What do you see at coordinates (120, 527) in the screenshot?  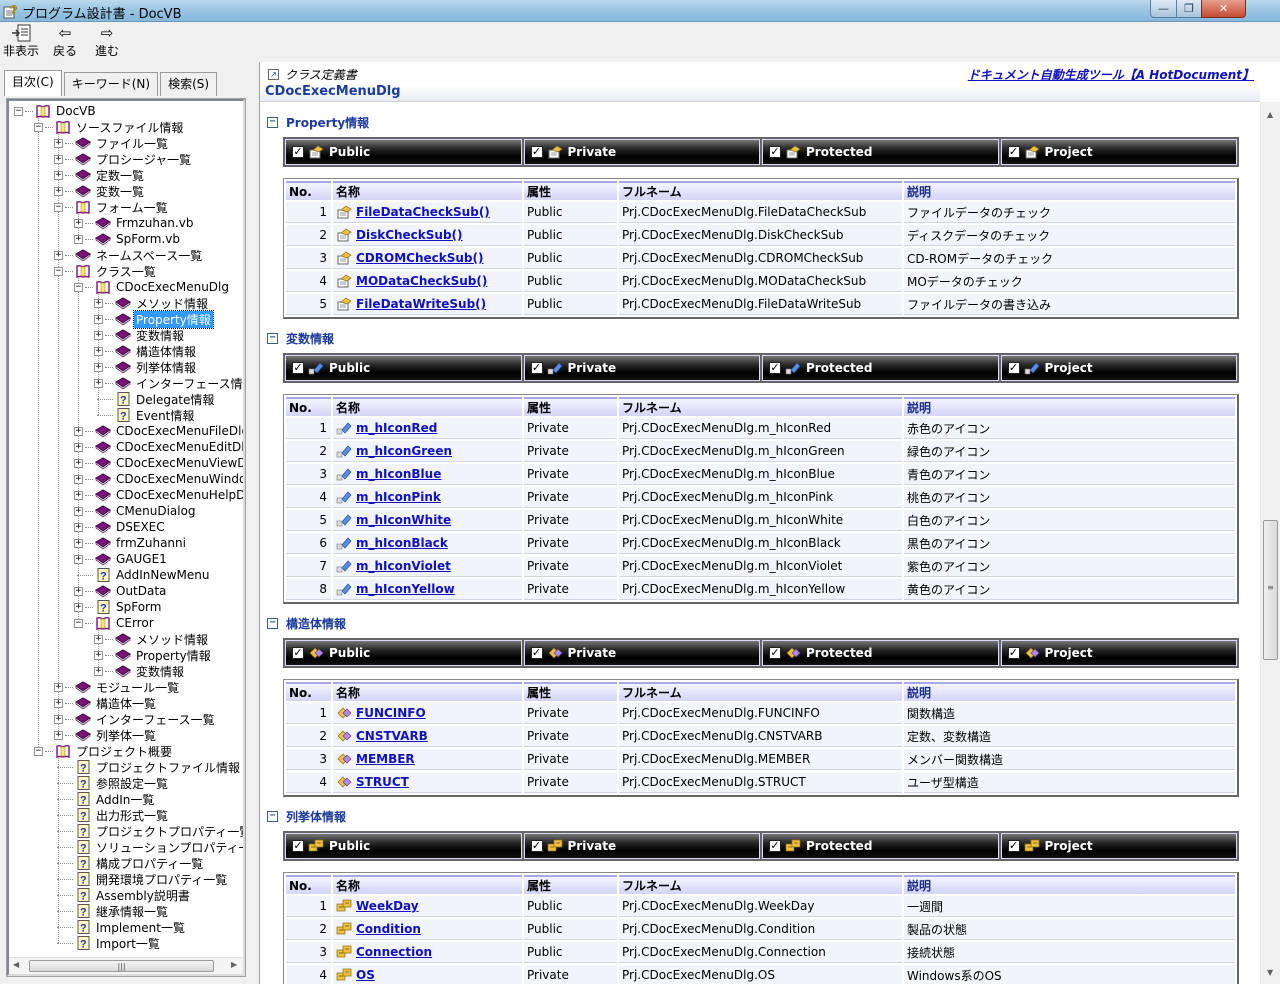 I see `tree-item: + DSEXEC` at bounding box center [120, 527].